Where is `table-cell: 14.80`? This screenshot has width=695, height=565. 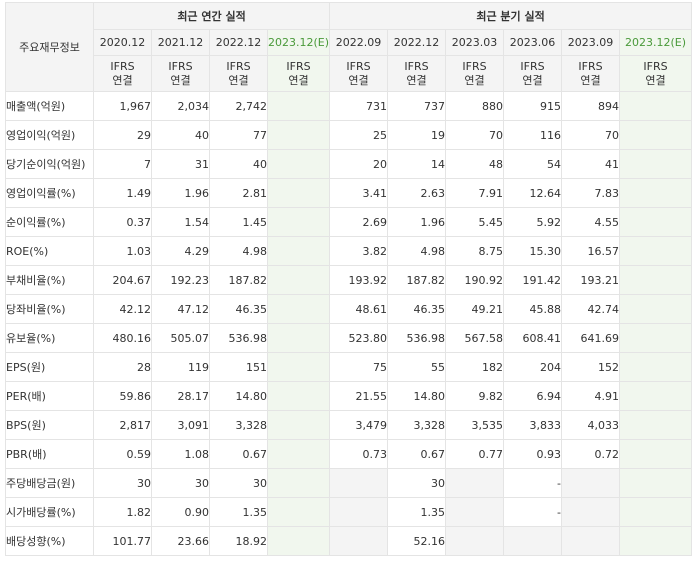
table-cell: 14.80 is located at coordinates (238, 396).